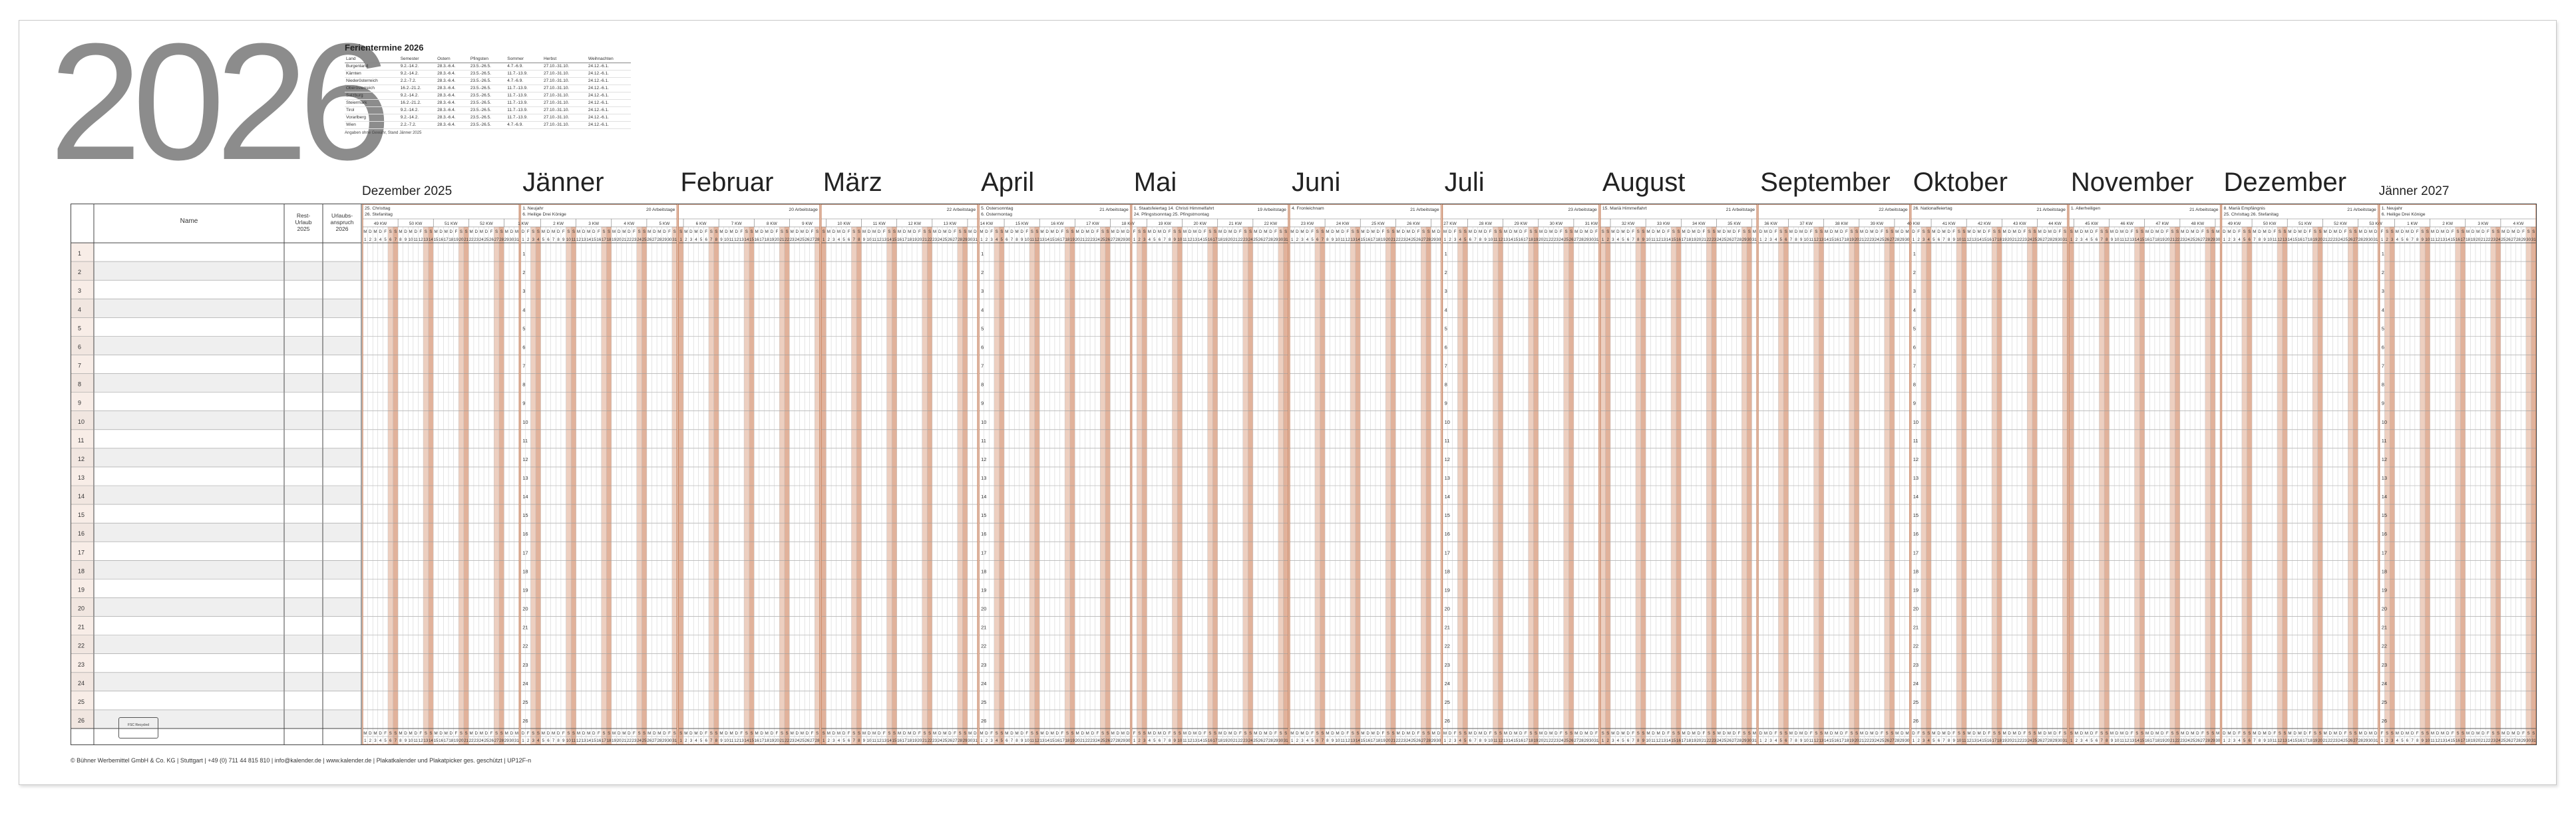  Describe the element at coordinates (1447, 665) in the screenshot. I see `month-row-number: 23` at that location.